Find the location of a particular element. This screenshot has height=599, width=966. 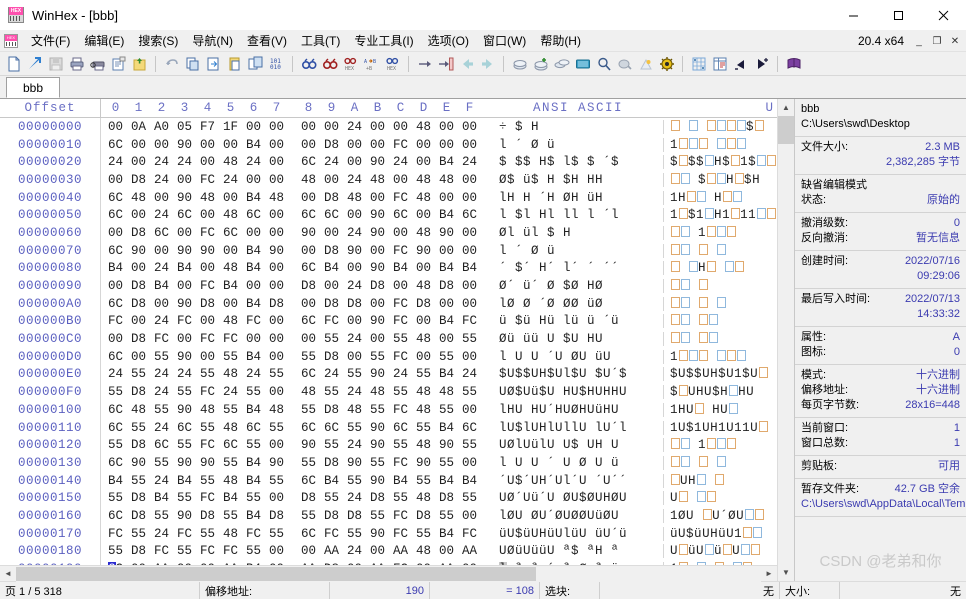

hex-row-ansi: üU$üUHüUlüU üU´ü is located at coordinates (578, 534).